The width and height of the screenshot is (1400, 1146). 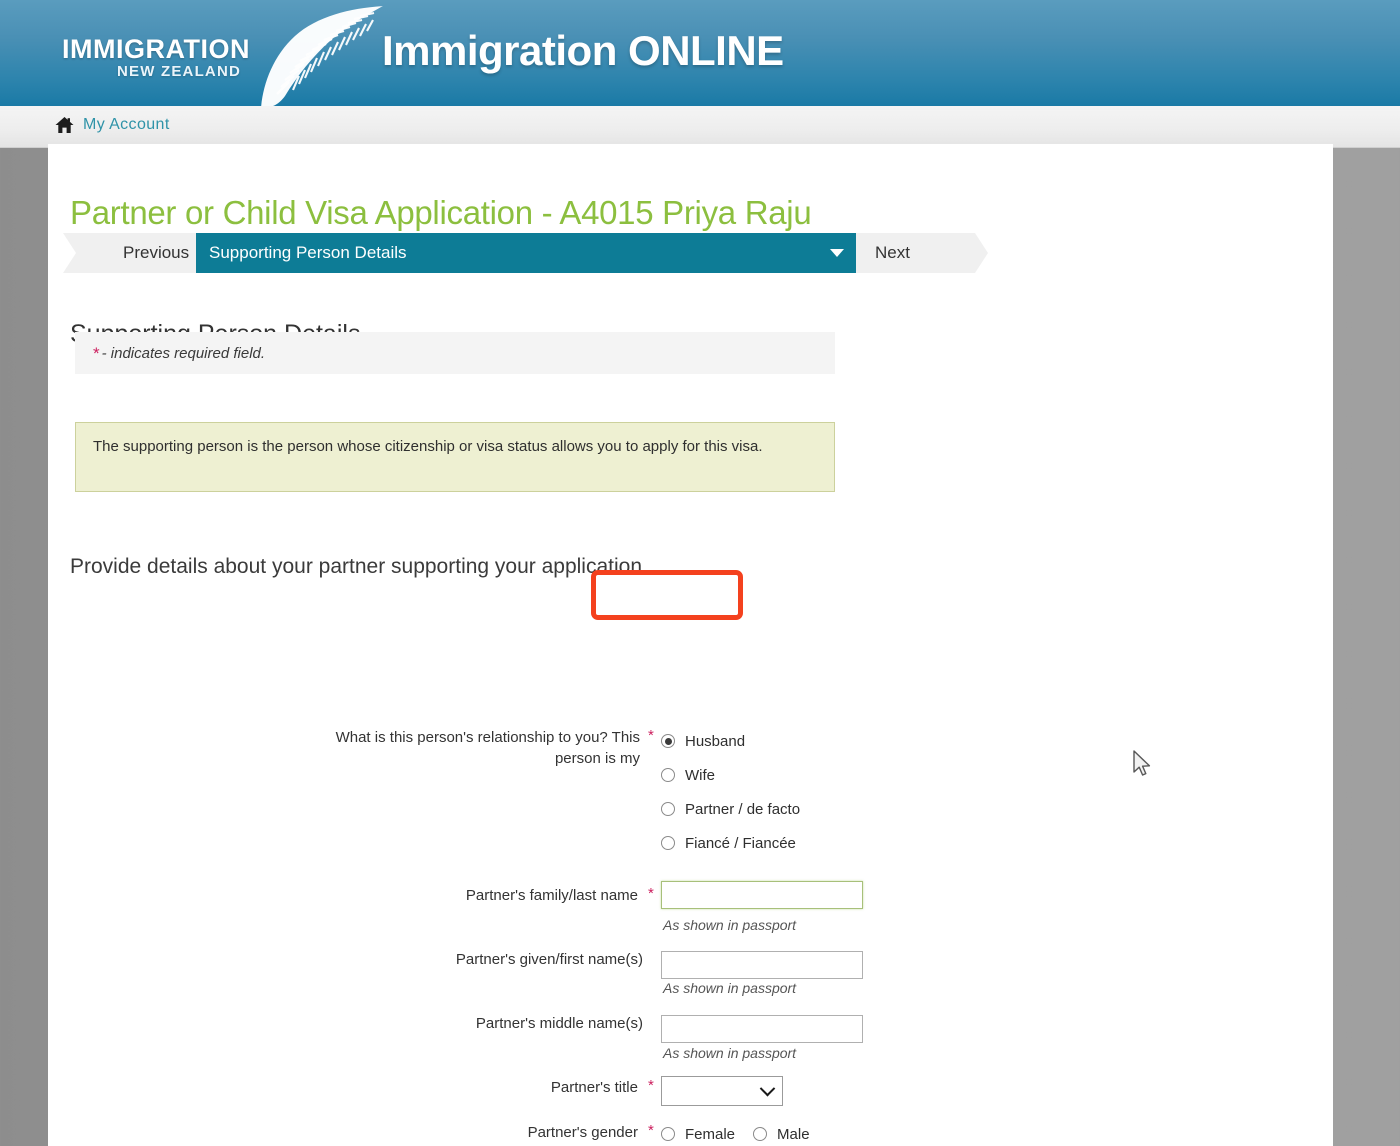 I want to click on family-name-hint: As shown in passport, so click(x=730, y=925).